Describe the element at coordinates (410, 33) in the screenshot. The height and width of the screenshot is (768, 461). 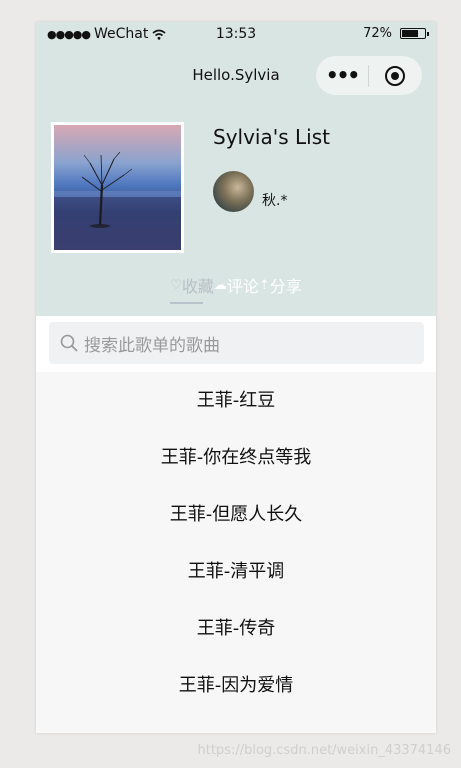
I see `battery-fill` at that location.